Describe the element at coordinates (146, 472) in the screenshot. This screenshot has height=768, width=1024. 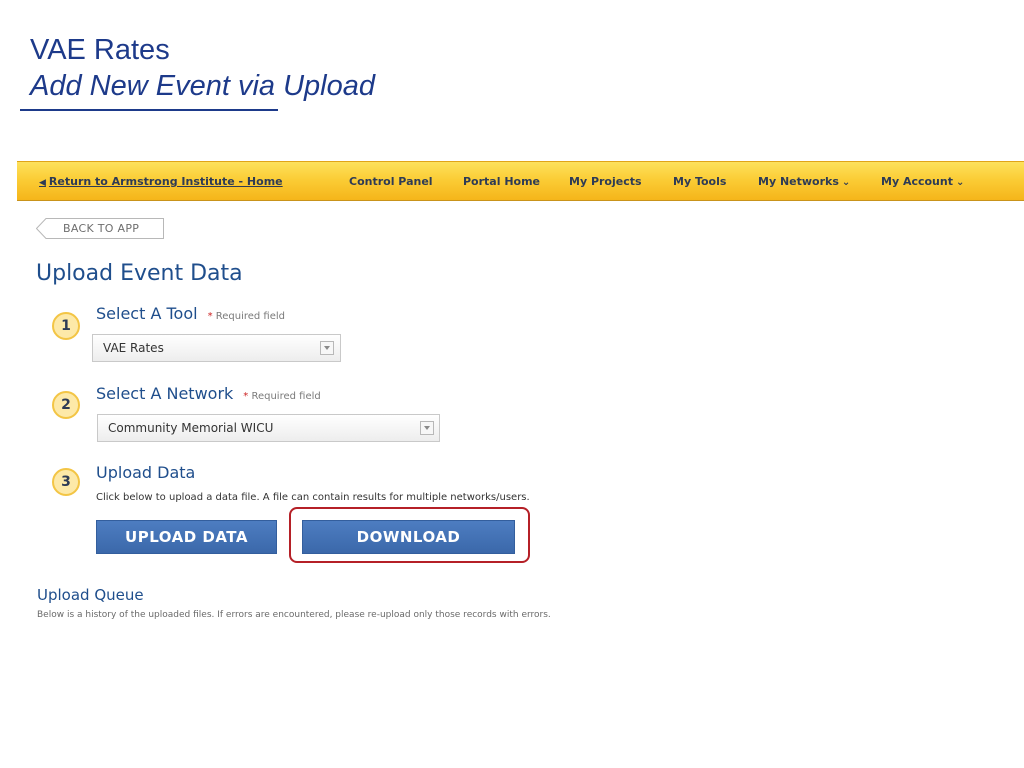
I see `step-3-title: Upload Data` at that location.